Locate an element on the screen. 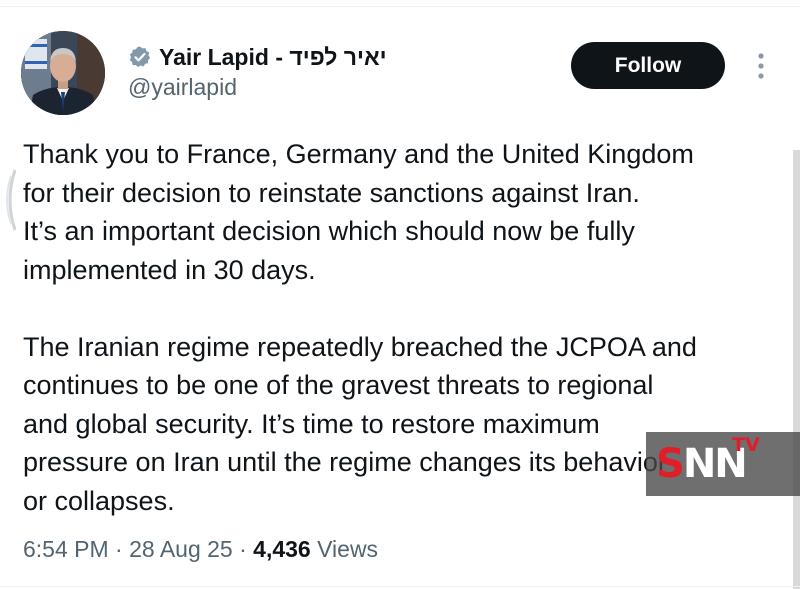  author-name-row: Yair Lapid - יאיר לפיד is located at coordinates (257, 57).